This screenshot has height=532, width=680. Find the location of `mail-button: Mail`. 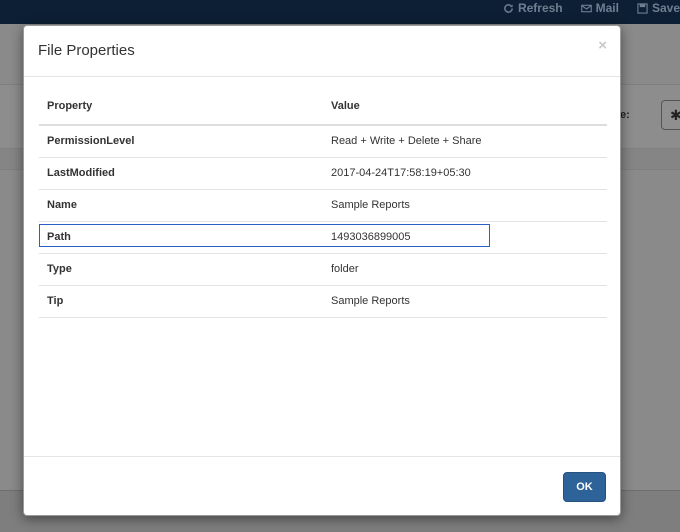

mail-button: Mail is located at coordinates (599, 8).